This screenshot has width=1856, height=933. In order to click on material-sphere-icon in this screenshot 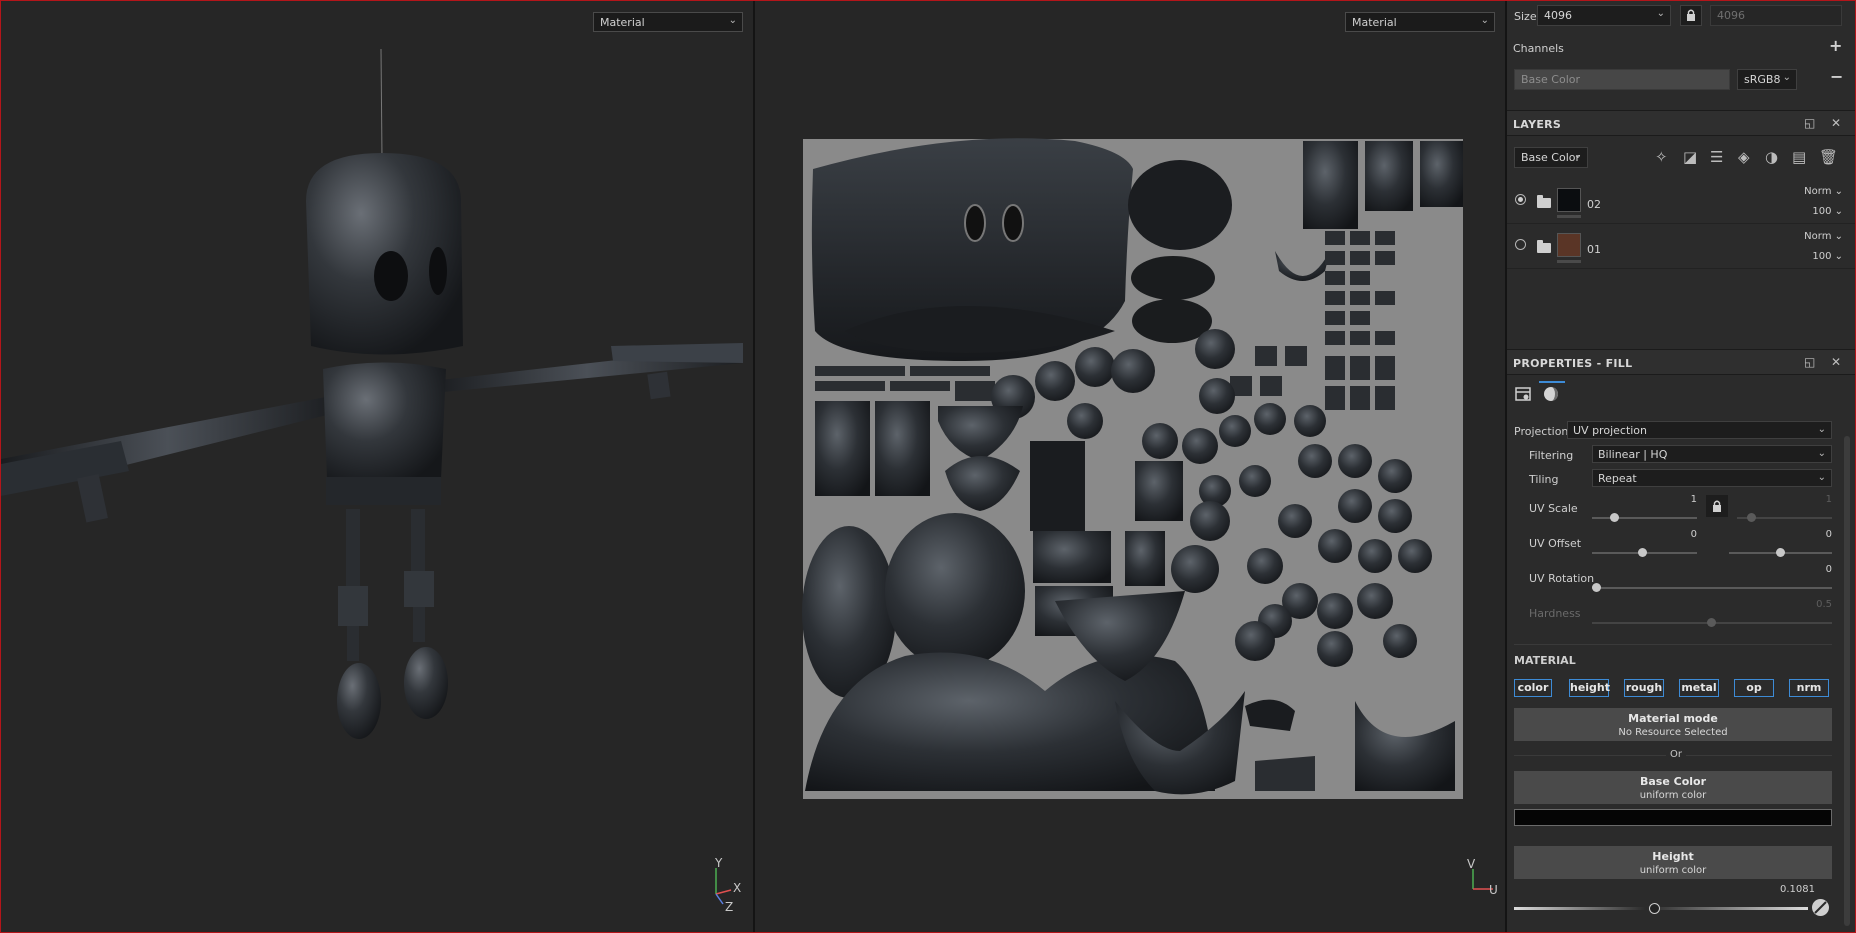, I will do `click(1551, 394)`.